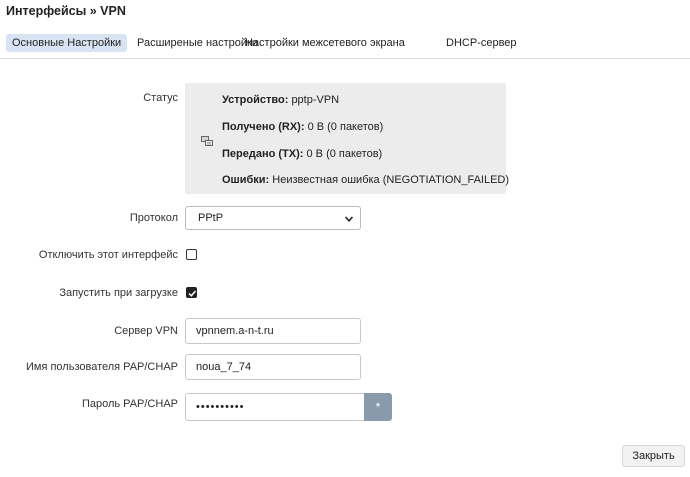 The image size is (690, 477). Describe the element at coordinates (273, 218) in the screenshot. I see `protocol-select: PPtP` at that location.